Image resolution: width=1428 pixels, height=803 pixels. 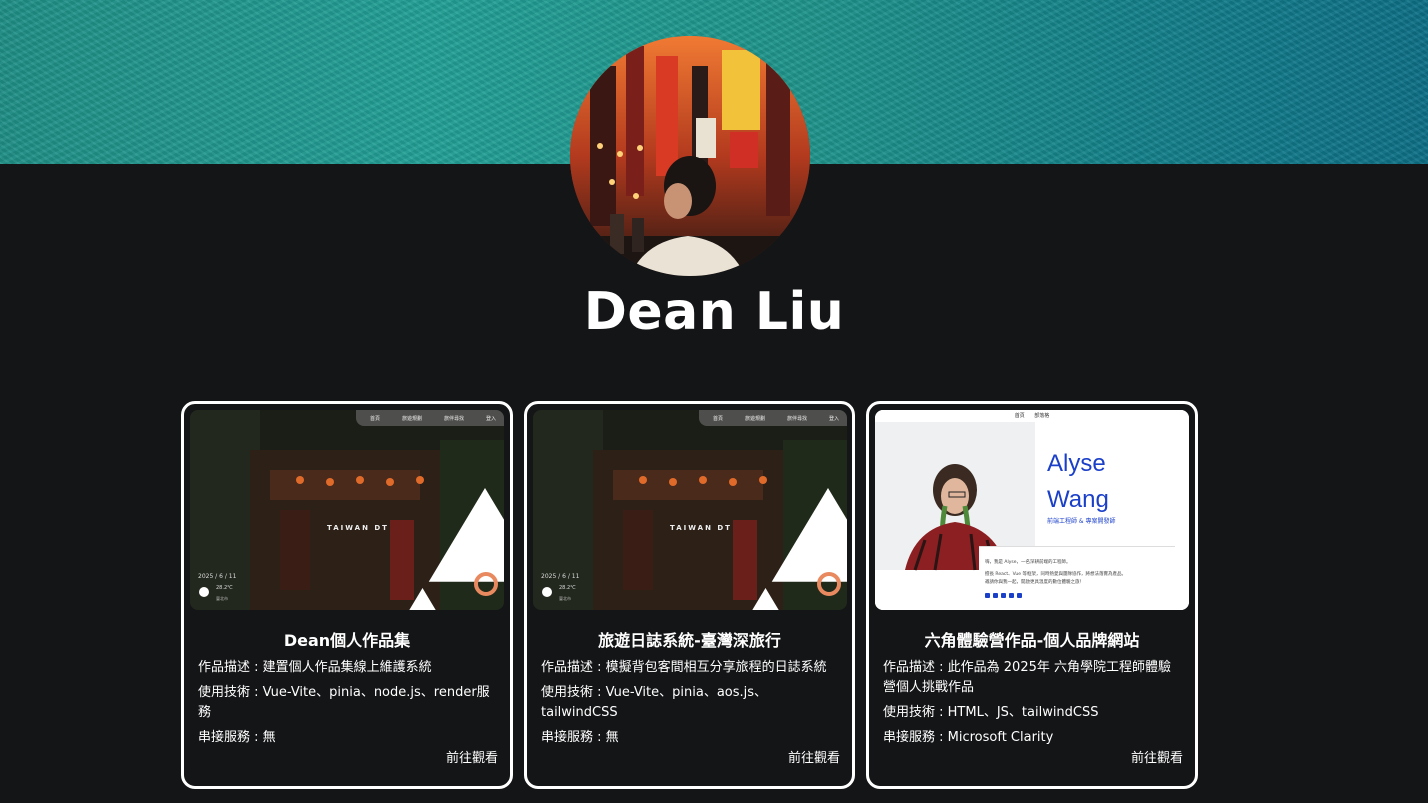 I want to click on thumbnail-intro-line: 擅長 React、Vue 等框架，同時熱愛與團隊協作，將想法落實為產品。, so click(x=1055, y=574).